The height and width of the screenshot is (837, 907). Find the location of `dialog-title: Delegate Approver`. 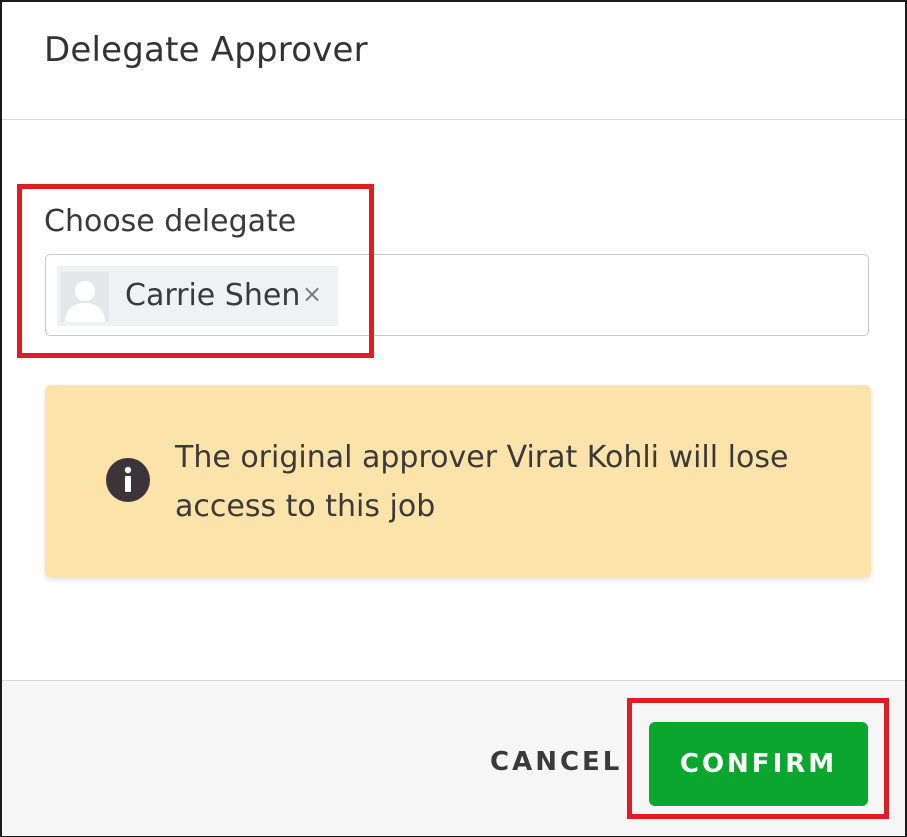

dialog-title: Delegate Approver is located at coordinates (206, 50).